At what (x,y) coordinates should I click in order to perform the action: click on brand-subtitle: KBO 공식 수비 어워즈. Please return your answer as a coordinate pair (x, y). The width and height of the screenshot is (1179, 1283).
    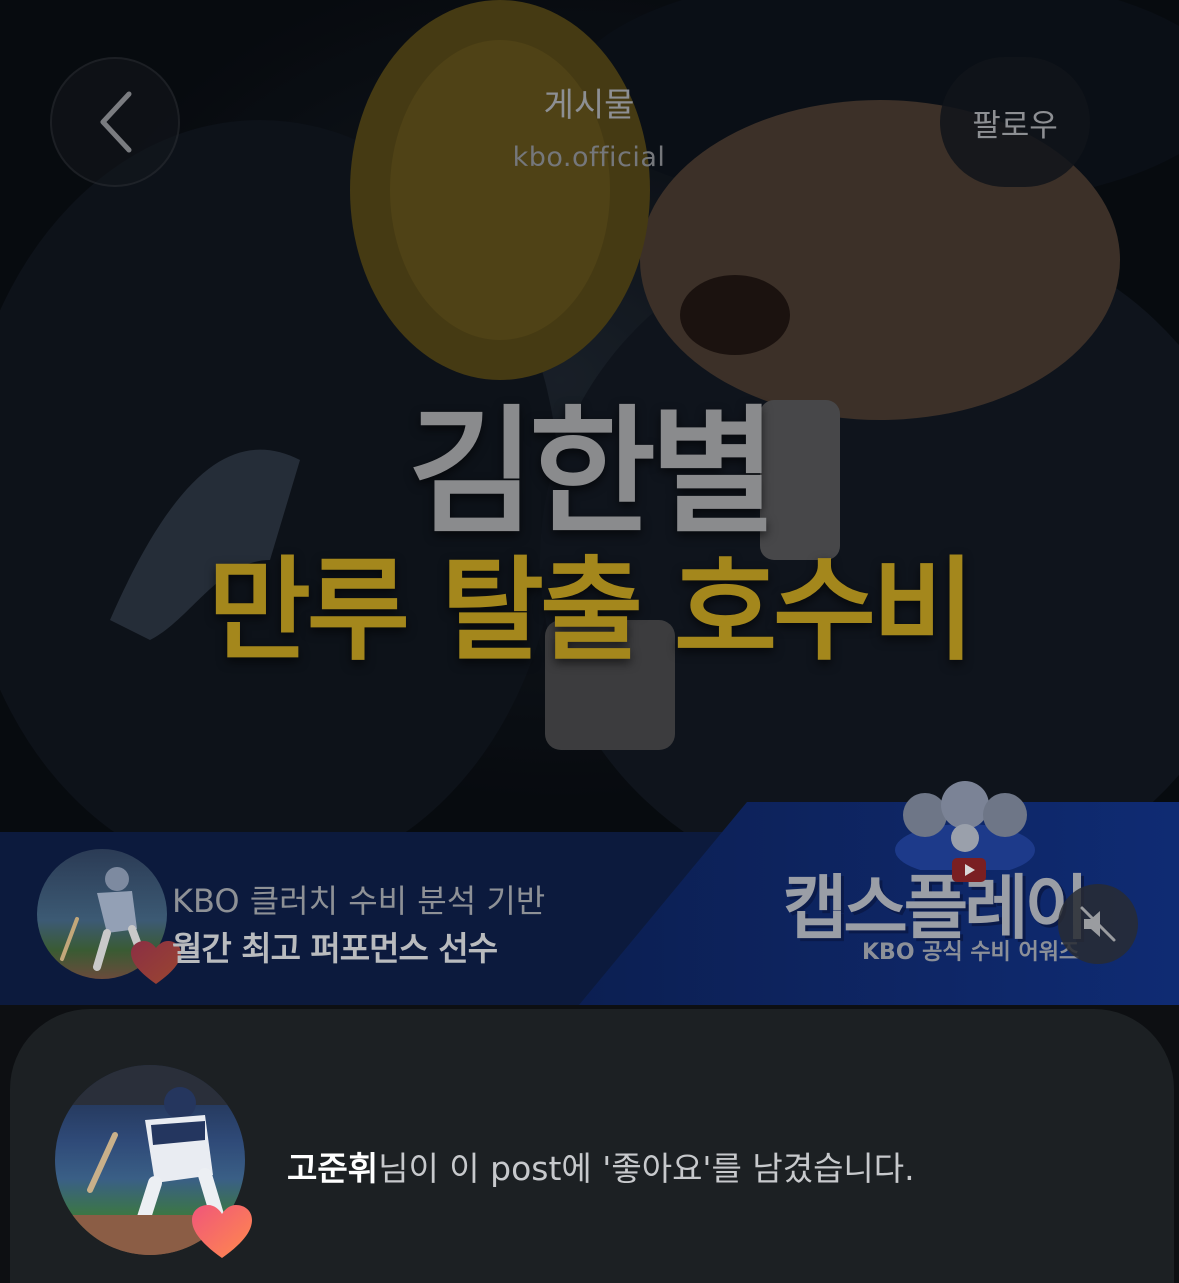
    Looking at the image, I should click on (971, 952).